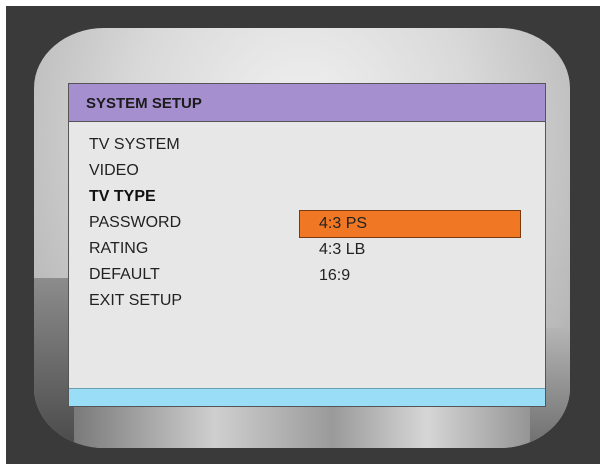  I want to click on menu-item-password: PASSWORD, so click(135, 223).